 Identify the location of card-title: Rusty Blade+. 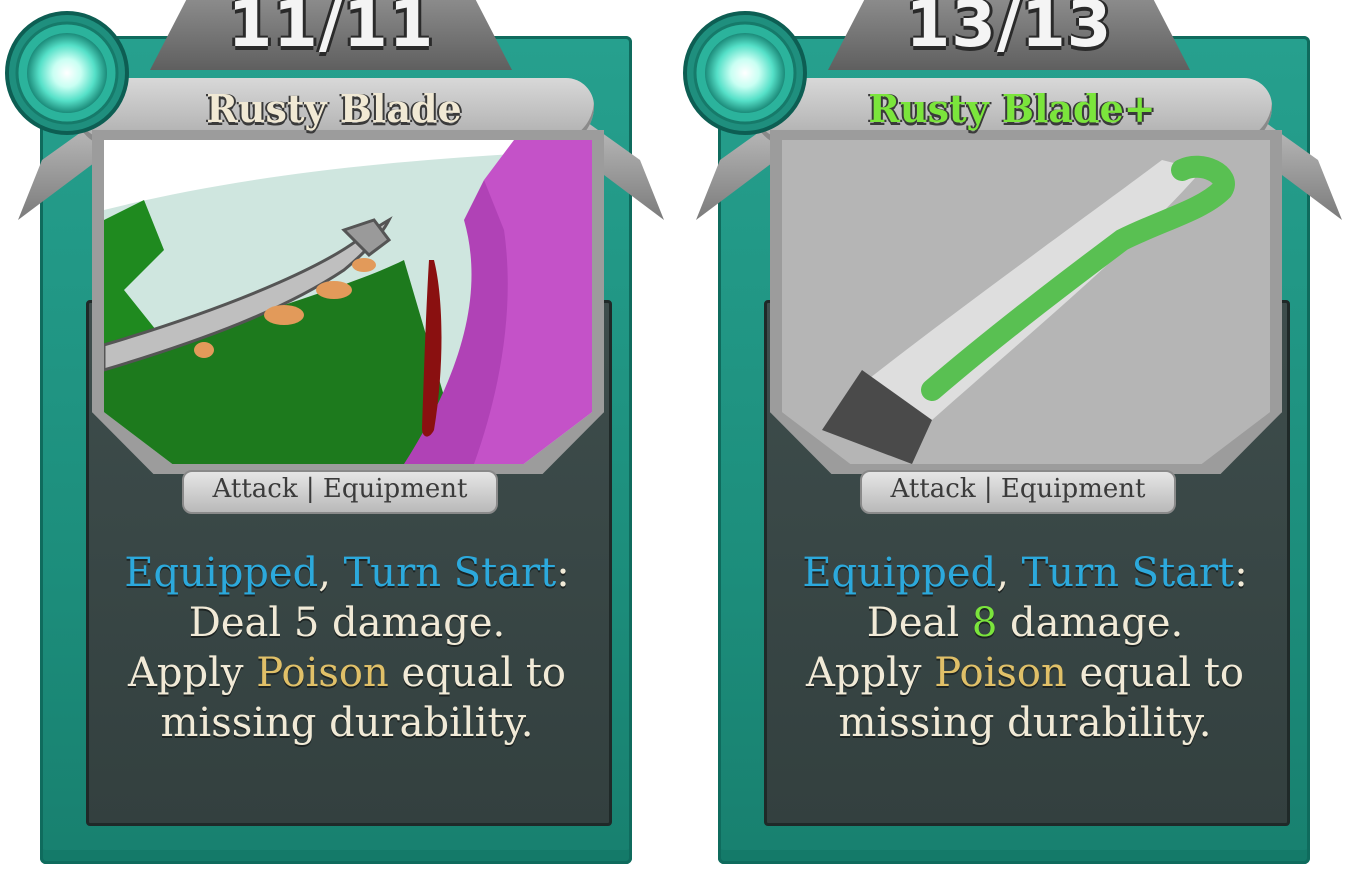
(1012, 108).